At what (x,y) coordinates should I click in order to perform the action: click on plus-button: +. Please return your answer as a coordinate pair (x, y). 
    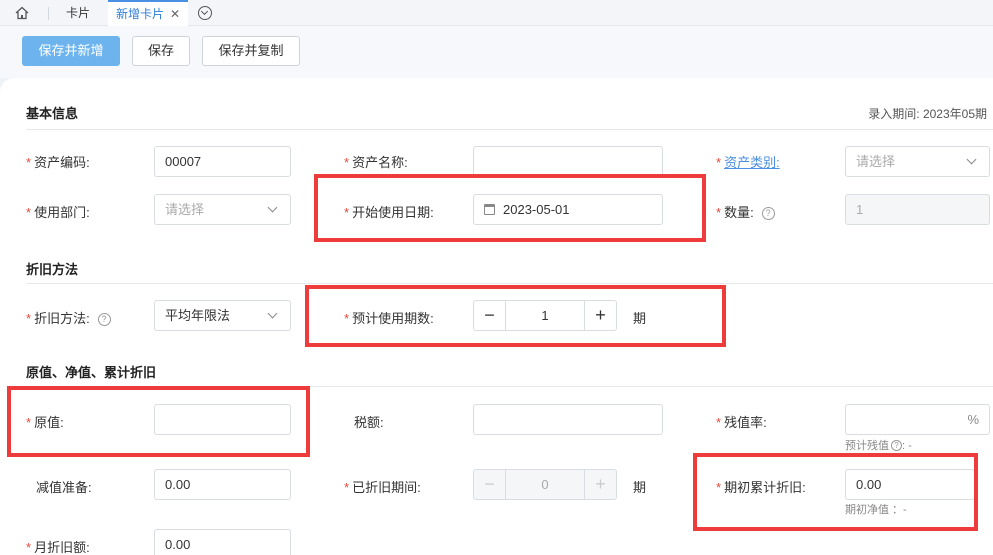
    Looking at the image, I should click on (600, 484).